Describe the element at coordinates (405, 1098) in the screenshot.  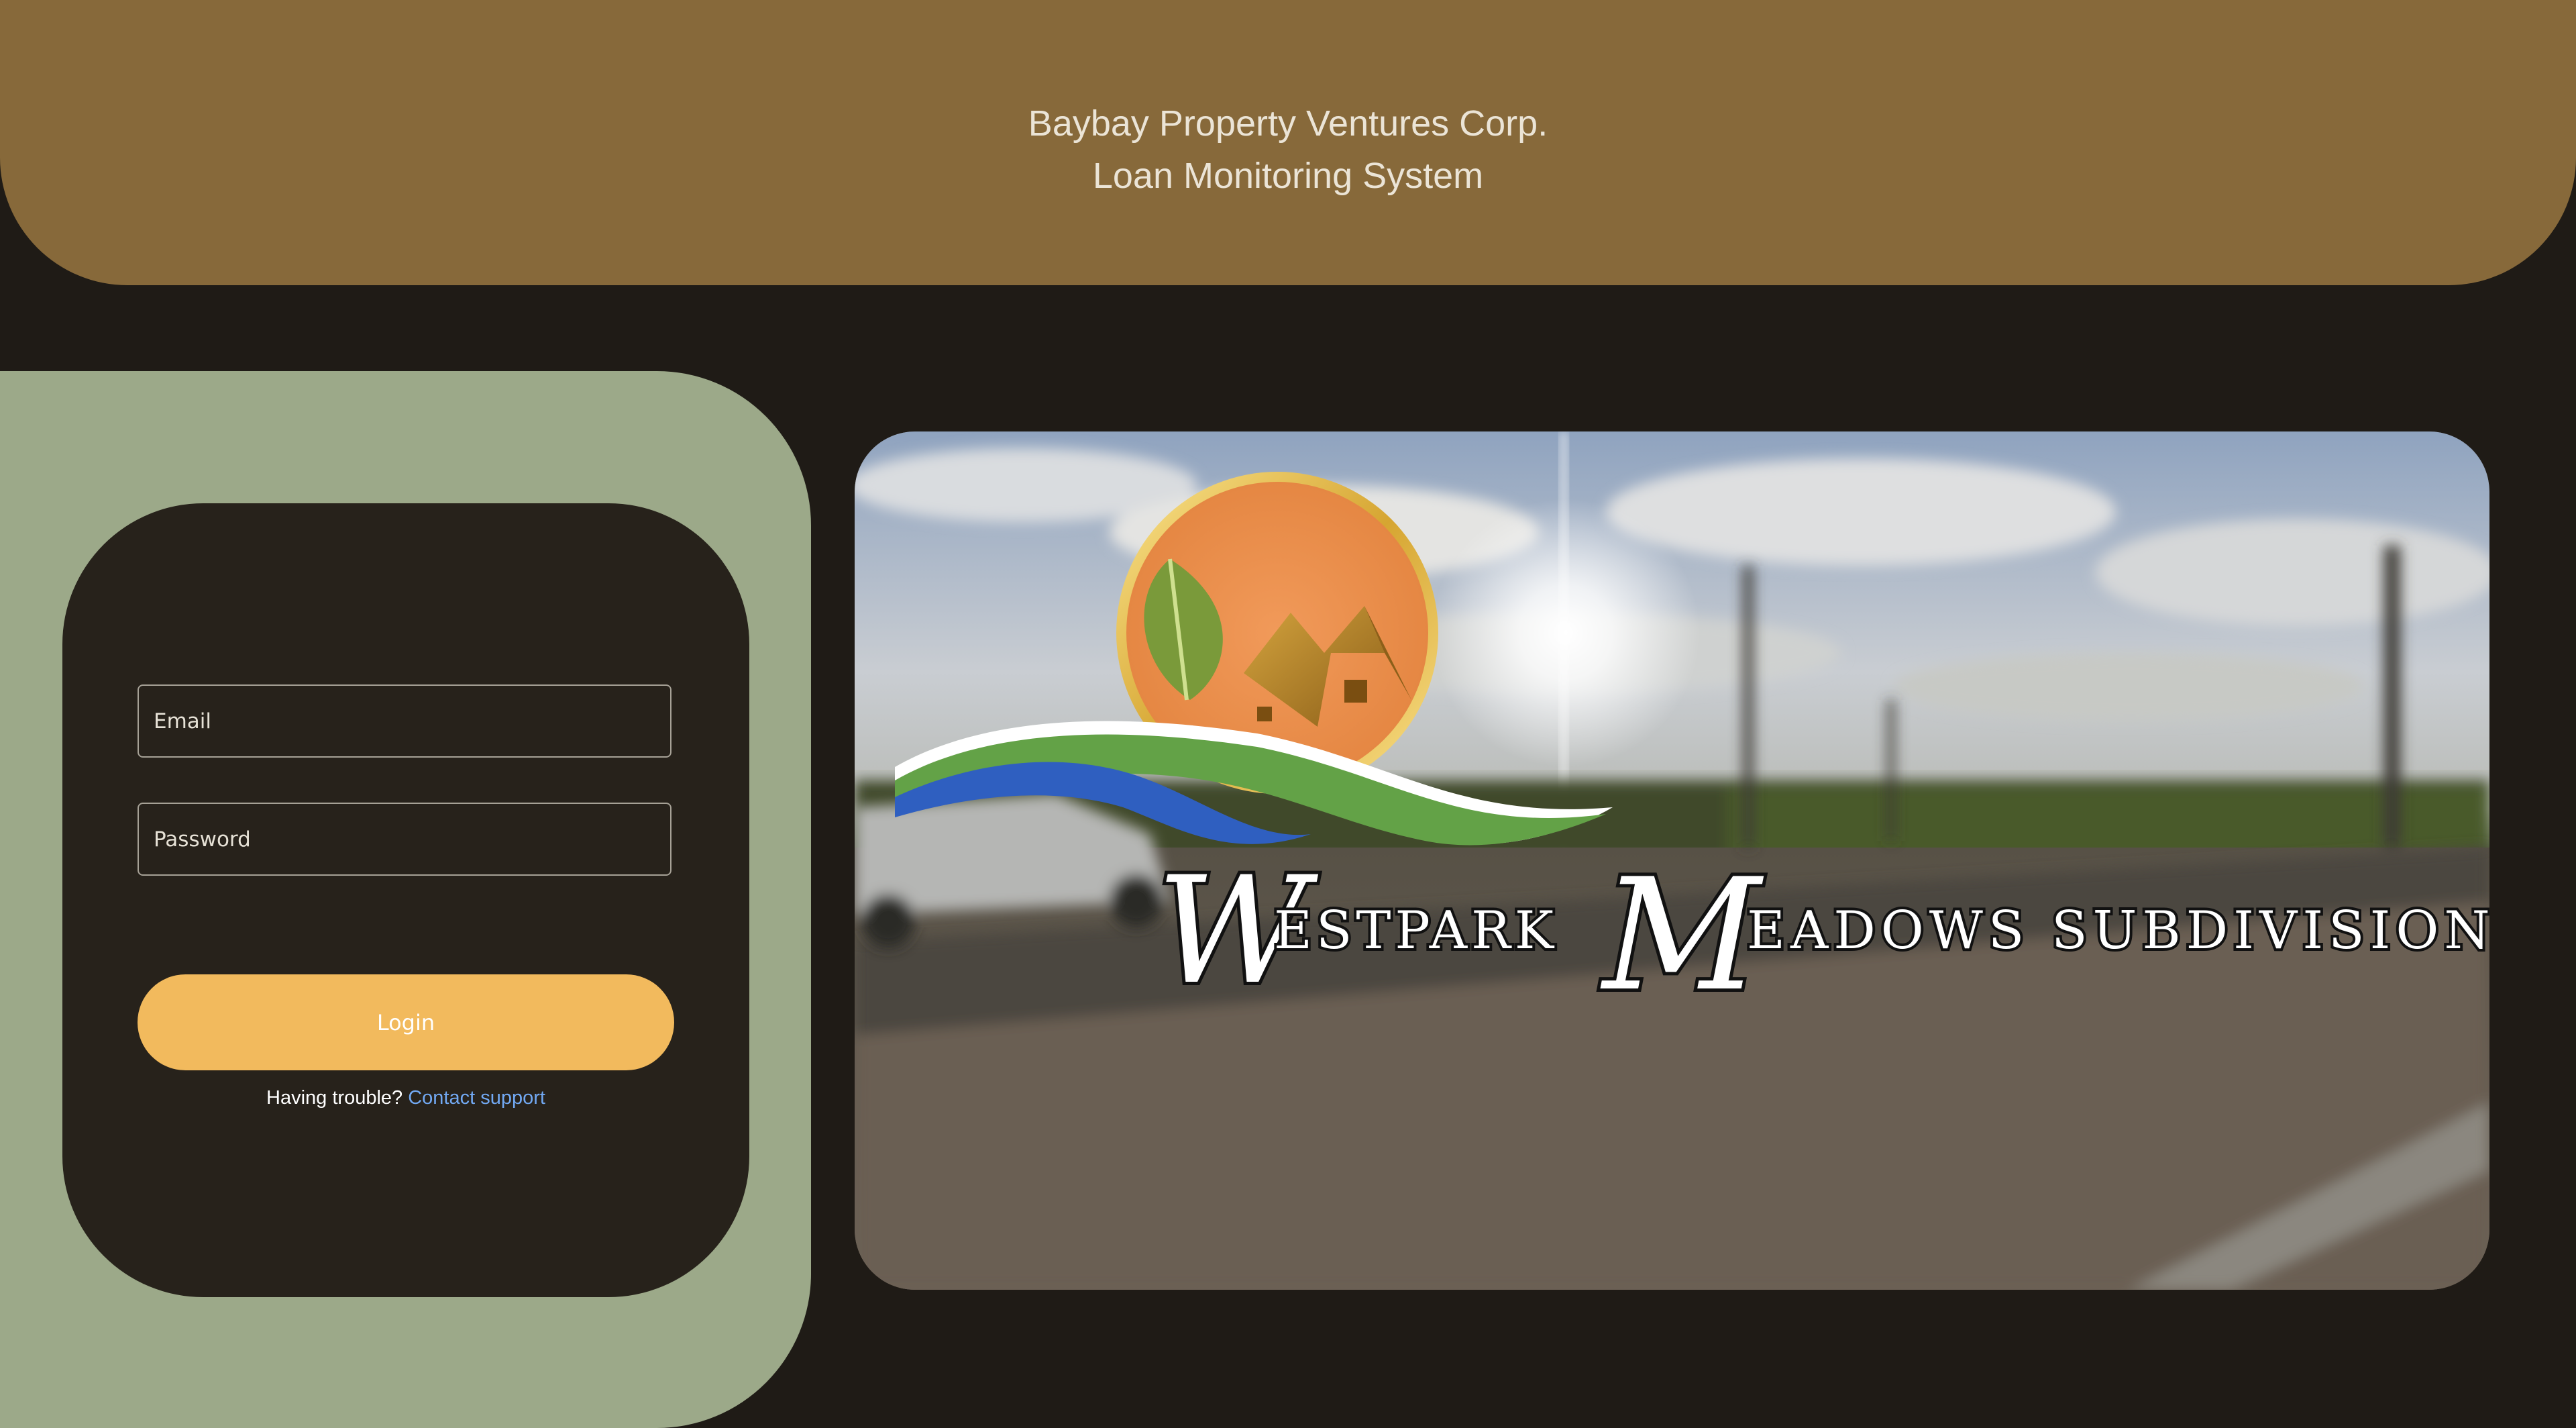
I see `help-line: Having trouble? Contact support` at that location.